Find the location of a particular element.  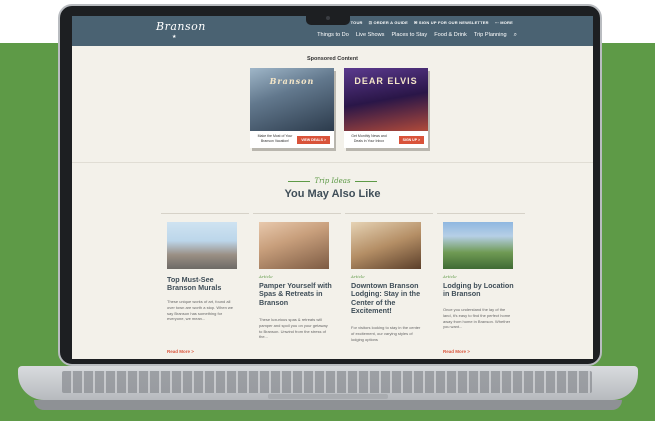

sponsored-caption: Make the Most of Your Branson Vacation! is located at coordinates (275, 138).